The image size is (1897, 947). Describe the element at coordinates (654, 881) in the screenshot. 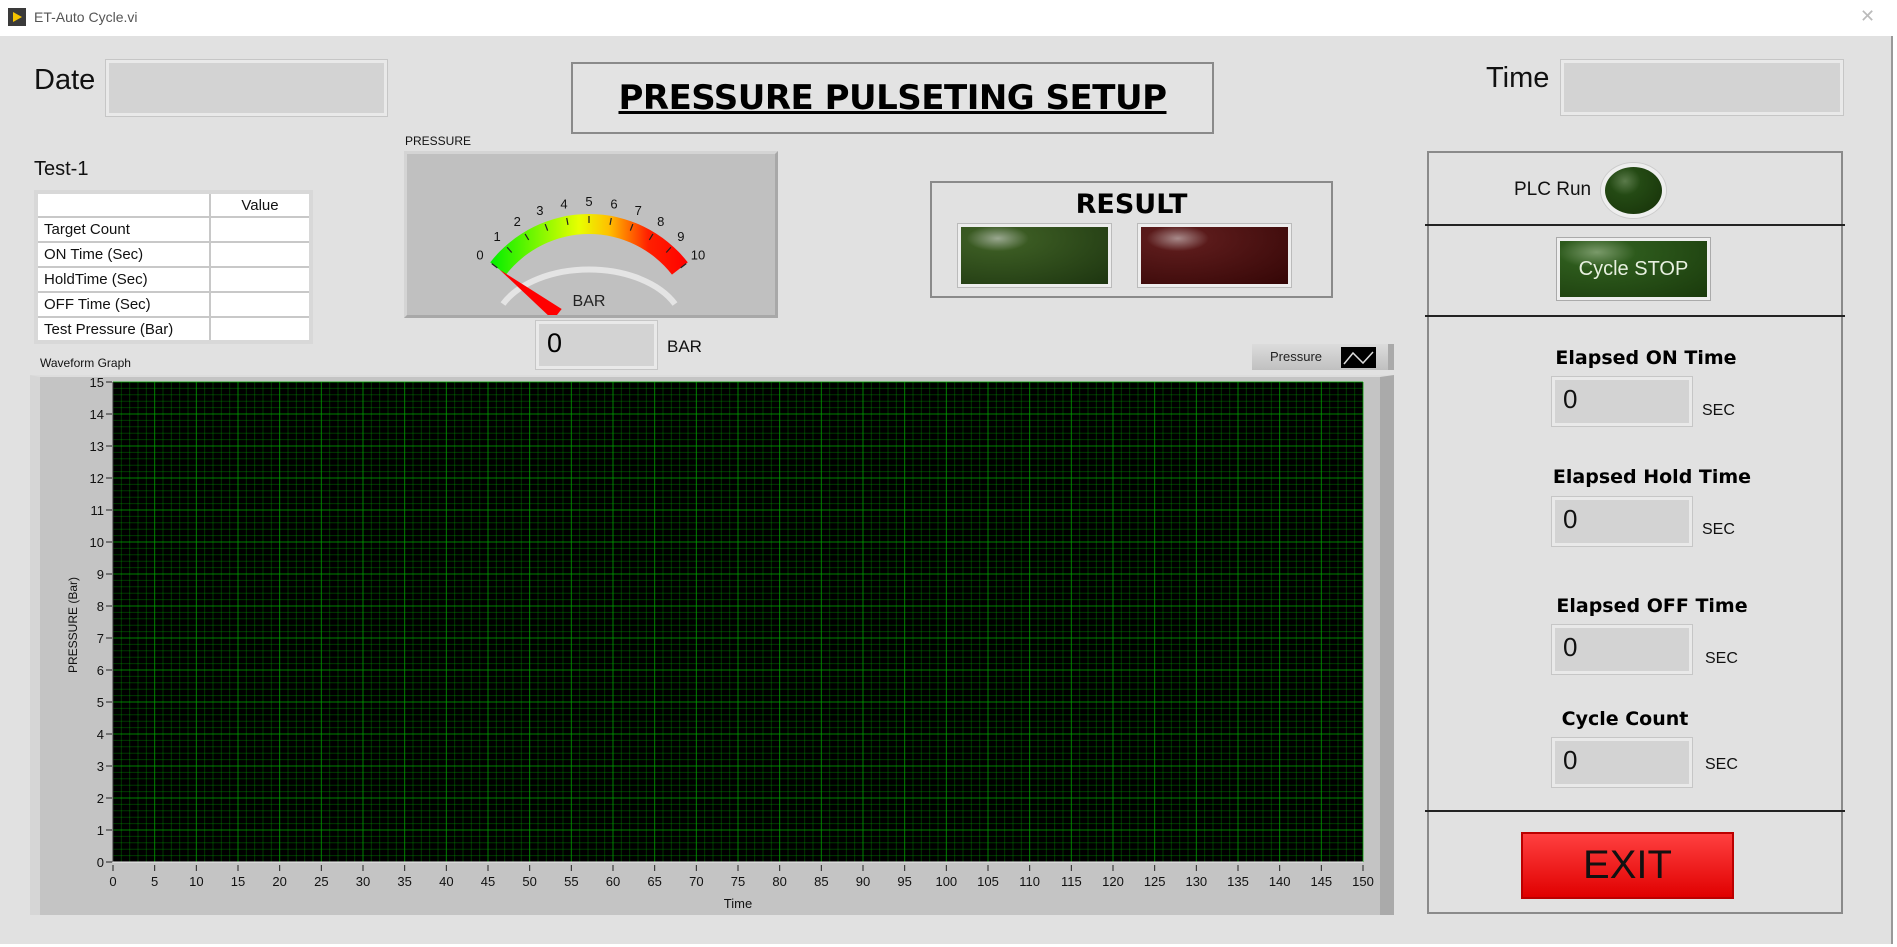

I see `x-tick-label: 65` at that location.